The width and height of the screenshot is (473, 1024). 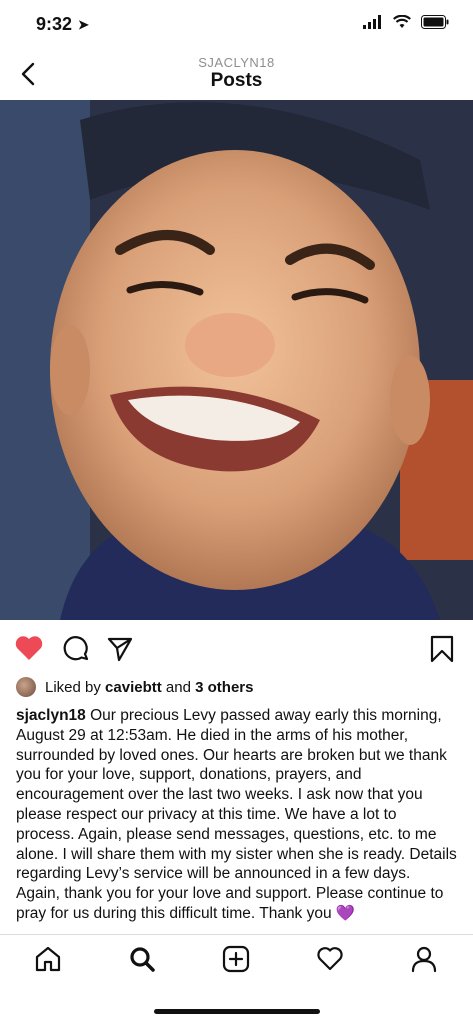 I want to click on nav-search, so click(x=142, y=961).